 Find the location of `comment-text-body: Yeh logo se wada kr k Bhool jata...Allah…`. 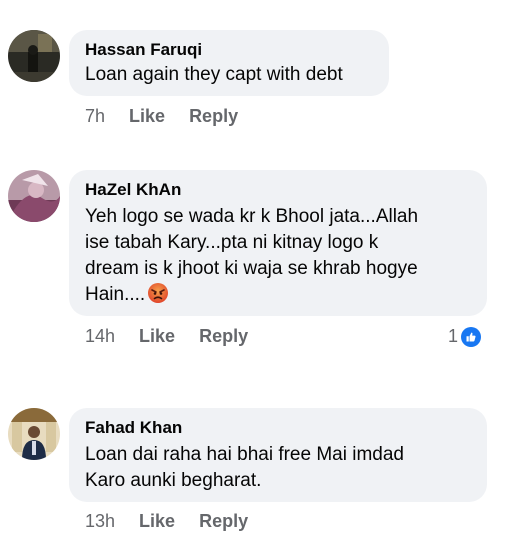

comment-text-body: Yeh logo se wada kr k Bhool jata...Allah… is located at coordinates (252, 255).